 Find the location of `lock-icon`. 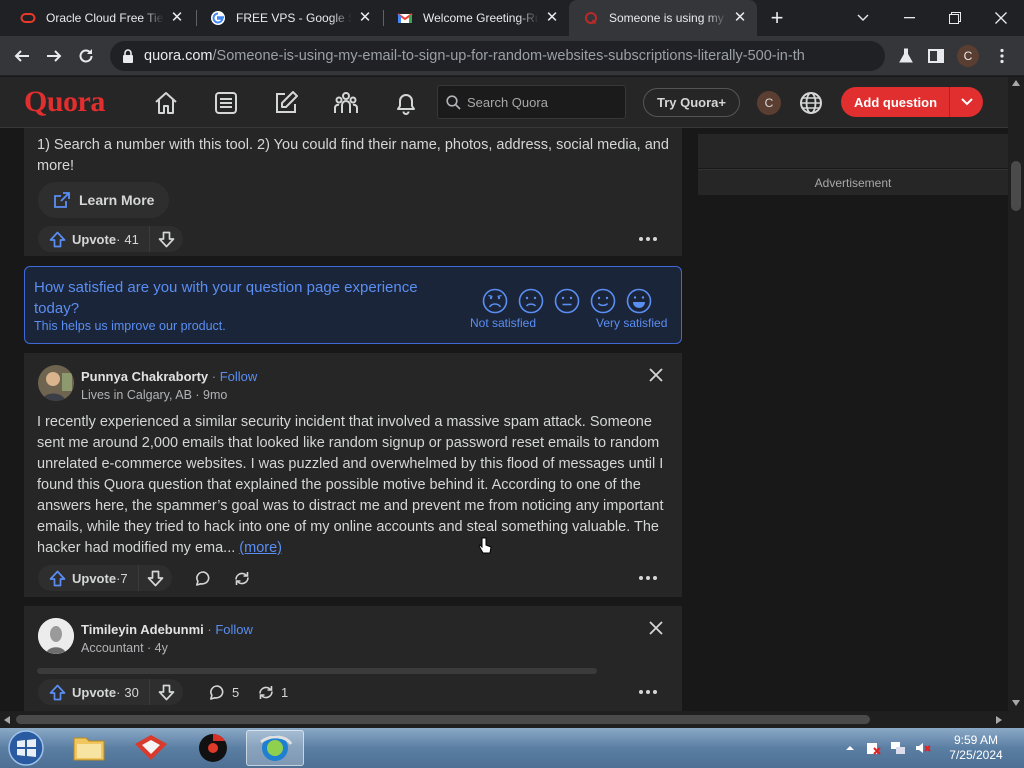

lock-icon is located at coordinates (128, 56).